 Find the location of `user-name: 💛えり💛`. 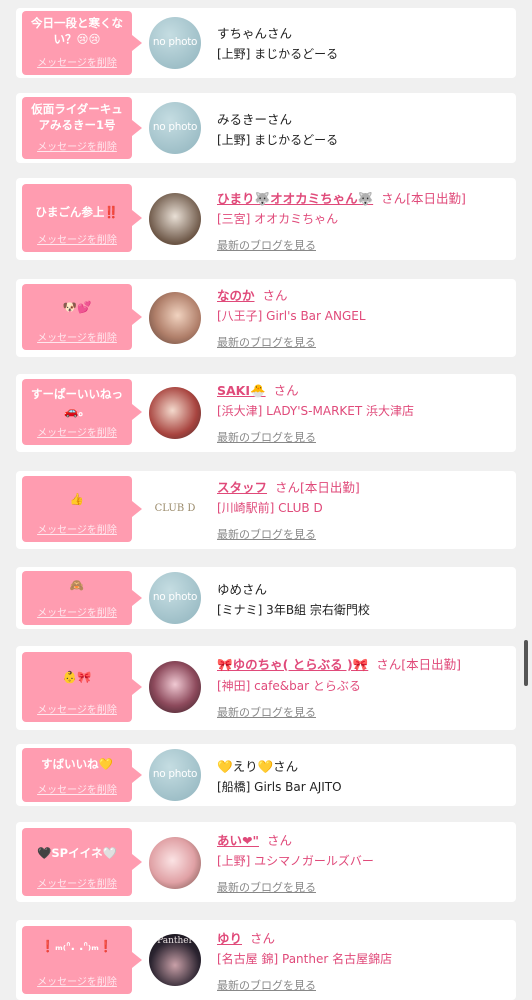

user-name: 💛えり💛 is located at coordinates (245, 766).